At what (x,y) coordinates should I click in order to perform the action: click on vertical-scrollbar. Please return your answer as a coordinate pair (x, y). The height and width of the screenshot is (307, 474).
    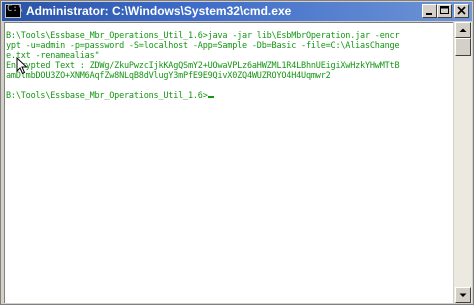
    Looking at the image, I should click on (463, 162).